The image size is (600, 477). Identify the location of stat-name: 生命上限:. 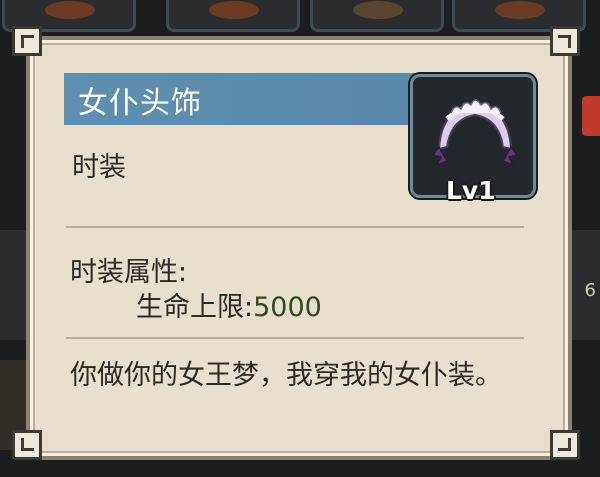
(195, 307).